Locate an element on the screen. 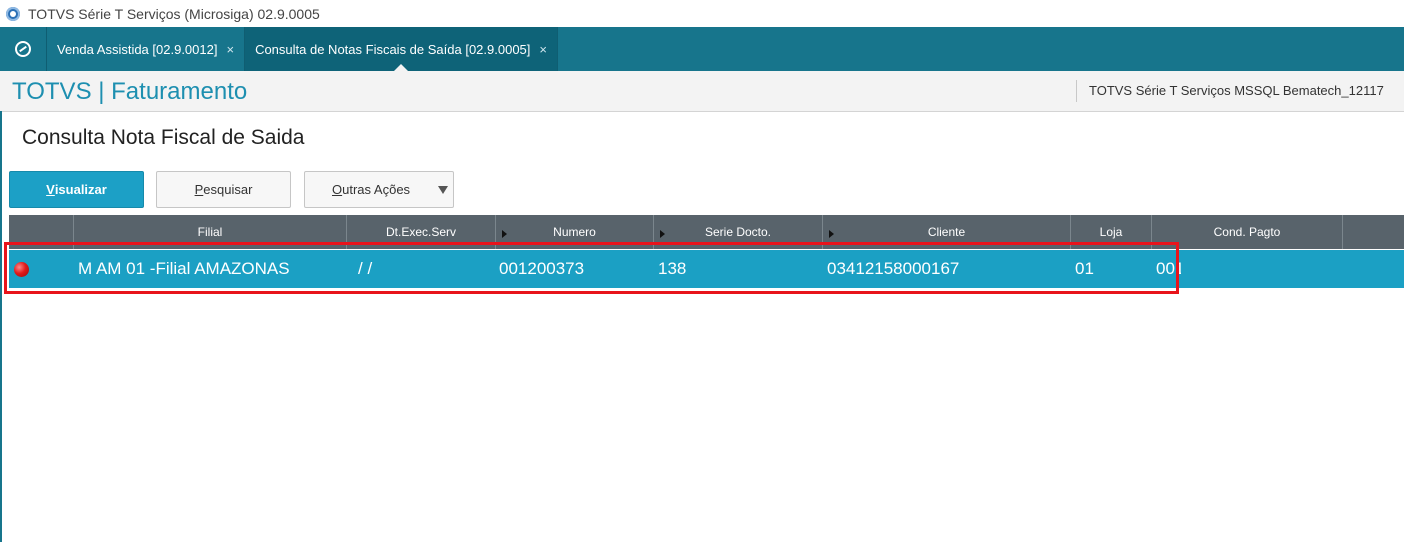  column-header-label: Serie Docto. is located at coordinates (738, 232).